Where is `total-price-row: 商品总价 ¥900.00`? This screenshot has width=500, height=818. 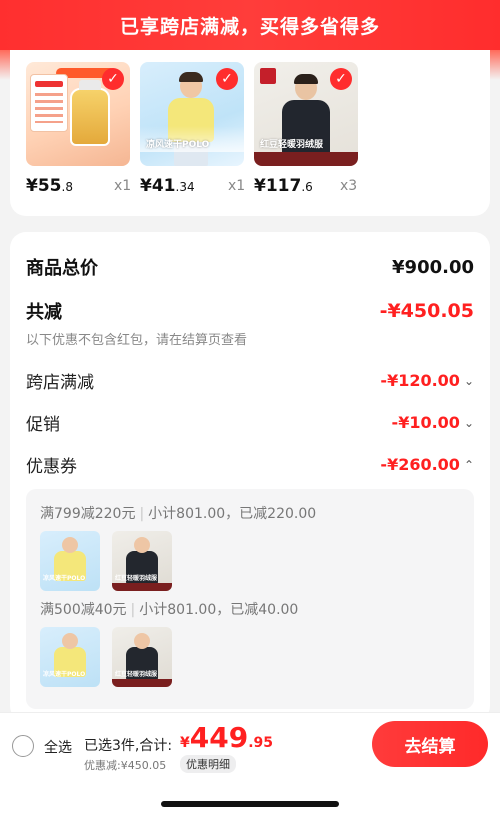 total-price-row: 商品总价 ¥900.00 is located at coordinates (250, 267).